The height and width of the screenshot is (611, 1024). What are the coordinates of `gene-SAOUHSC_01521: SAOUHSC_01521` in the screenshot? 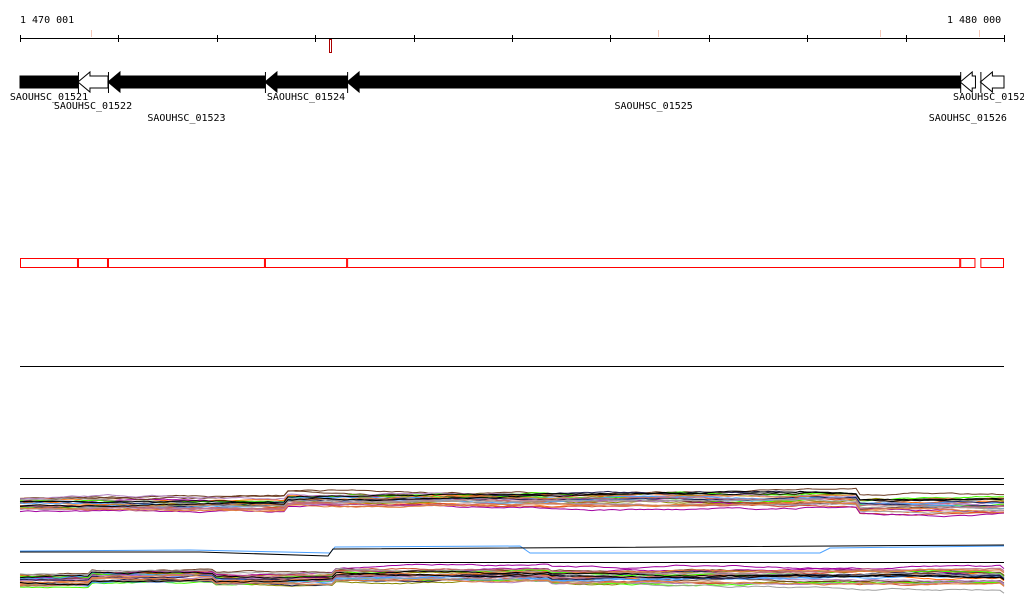 It's located at (49, 89).